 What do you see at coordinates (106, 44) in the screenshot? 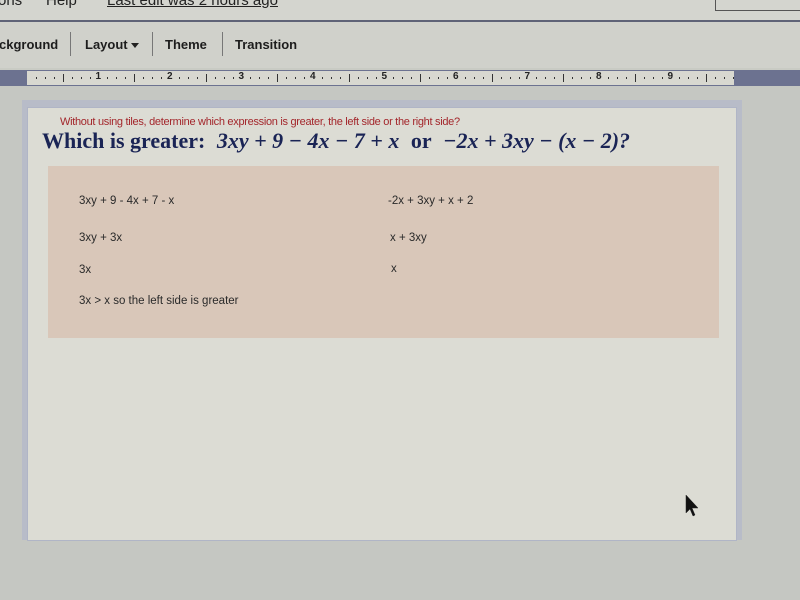
I see `layout-label: Layout` at bounding box center [106, 44].